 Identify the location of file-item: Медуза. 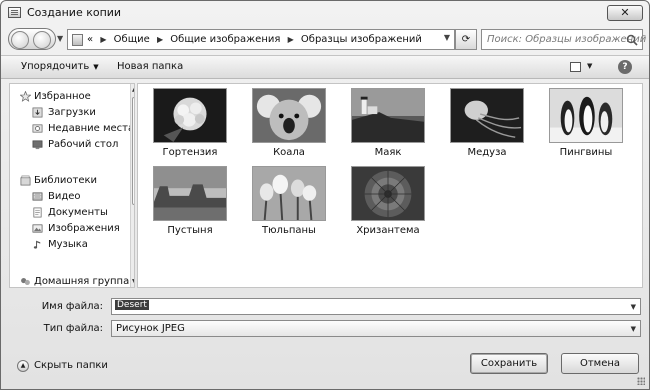
(487, 122).